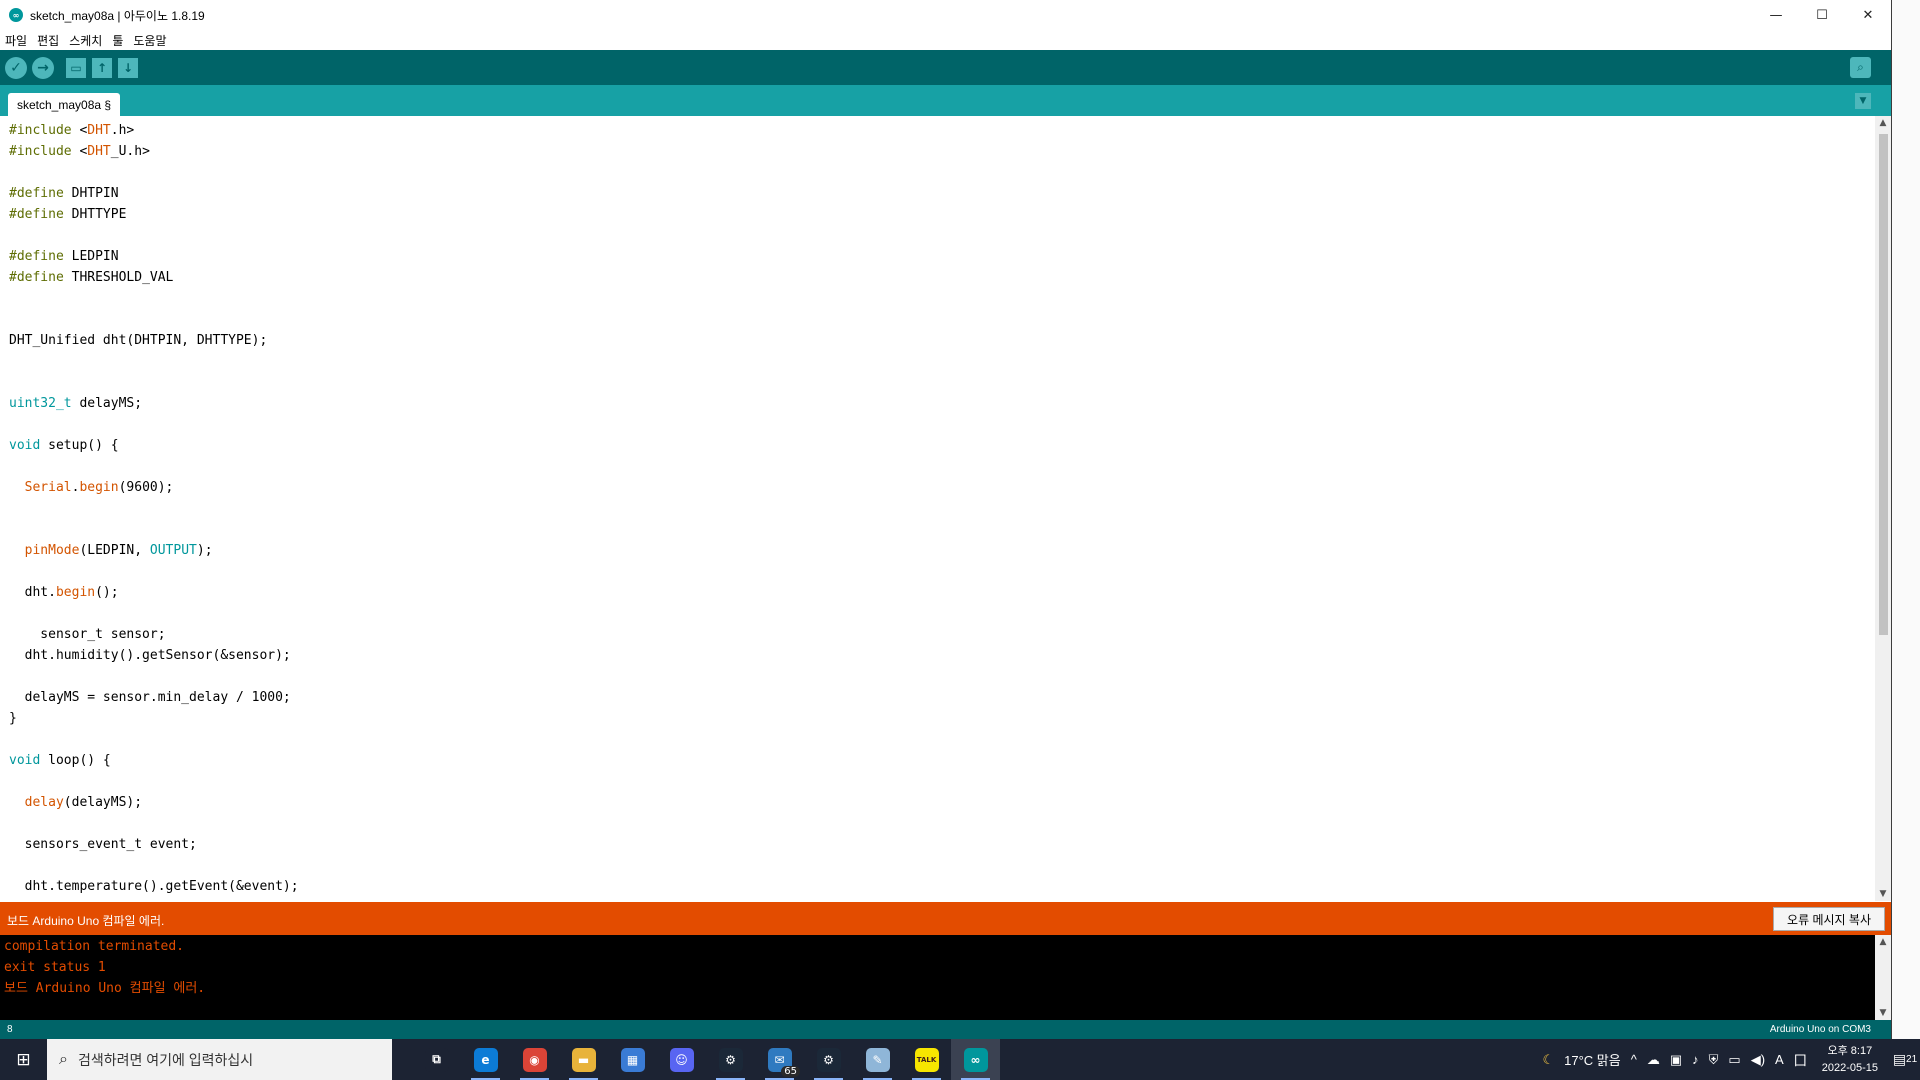 The image size is (1920, 1080). What do you see at coordinates (1912, 1059) in the screenshot?
I see `notification-count: 21` at bounding box center [1912, 1059].